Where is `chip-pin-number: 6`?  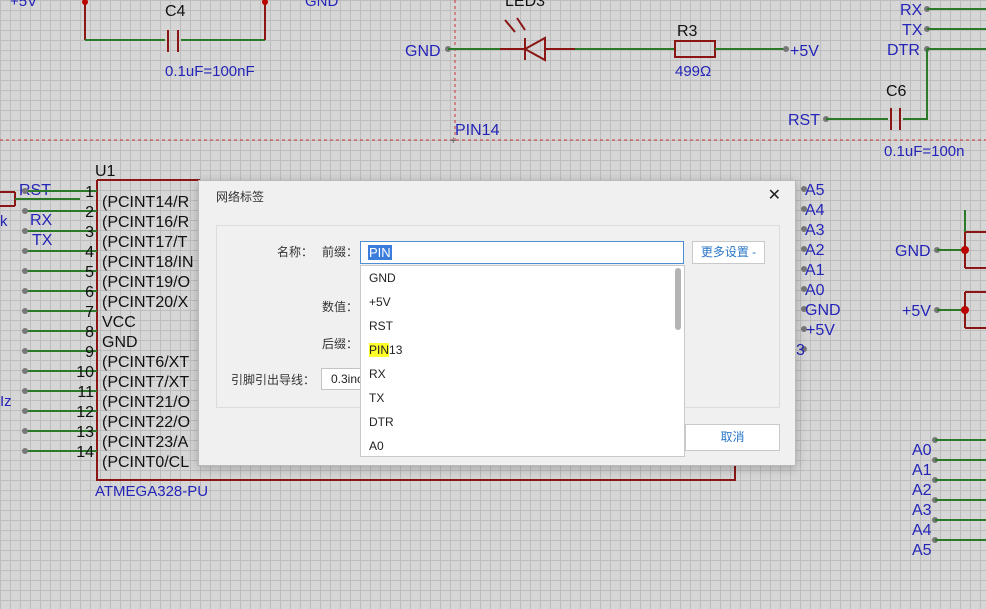
chip-pin-number: 6 is located at coordinates (89, 292).